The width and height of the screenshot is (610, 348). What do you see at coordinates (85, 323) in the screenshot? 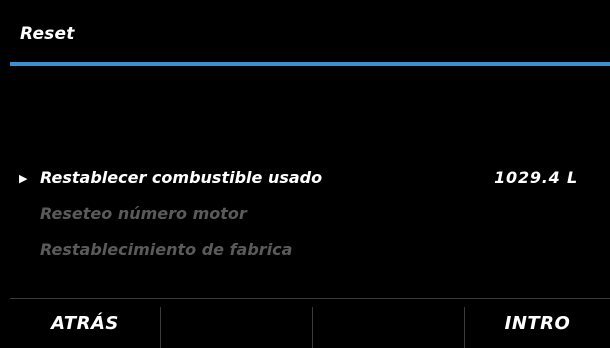
I see `back-button: ATRÁS` at bounding box center [85, 323].